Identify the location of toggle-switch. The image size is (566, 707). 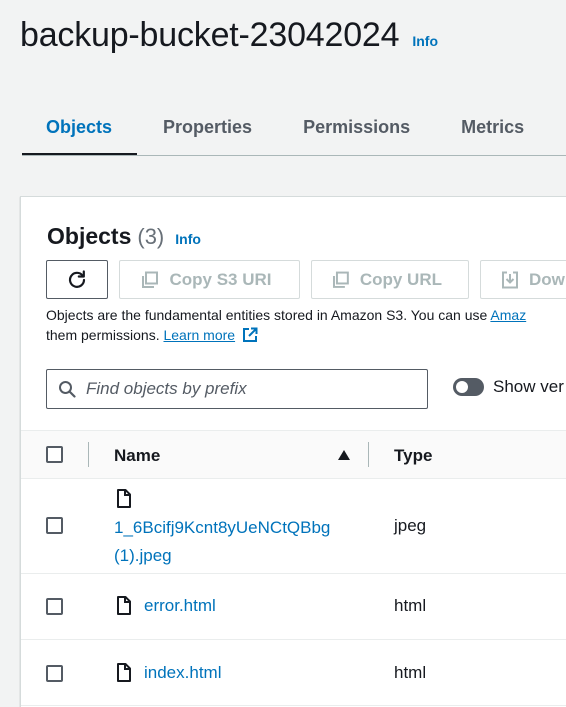
(468, 387).